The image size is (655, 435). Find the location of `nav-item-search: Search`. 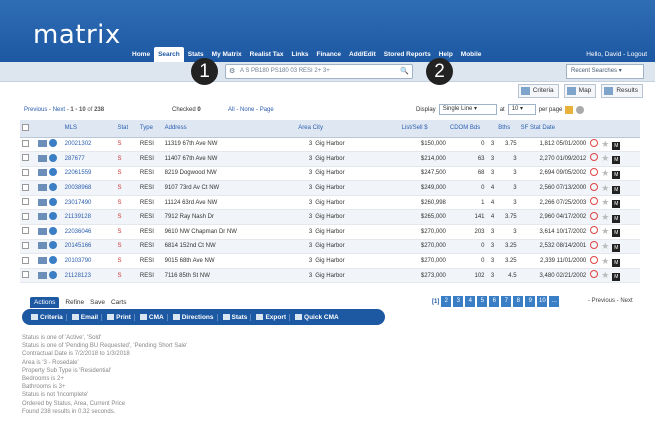

nav-item-search: Search is located at coordinates (169, 54).